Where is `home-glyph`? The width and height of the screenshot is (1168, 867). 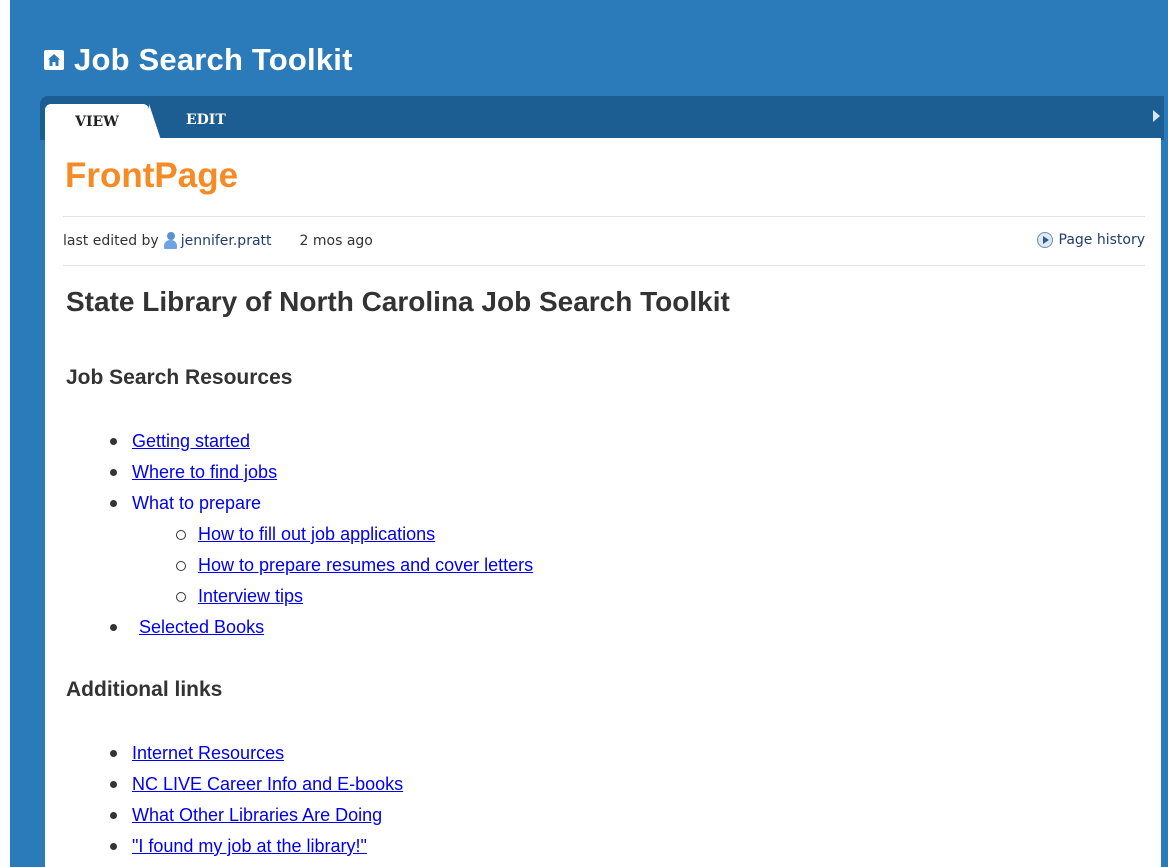
home-glyph is located at coordinates (54, 60).